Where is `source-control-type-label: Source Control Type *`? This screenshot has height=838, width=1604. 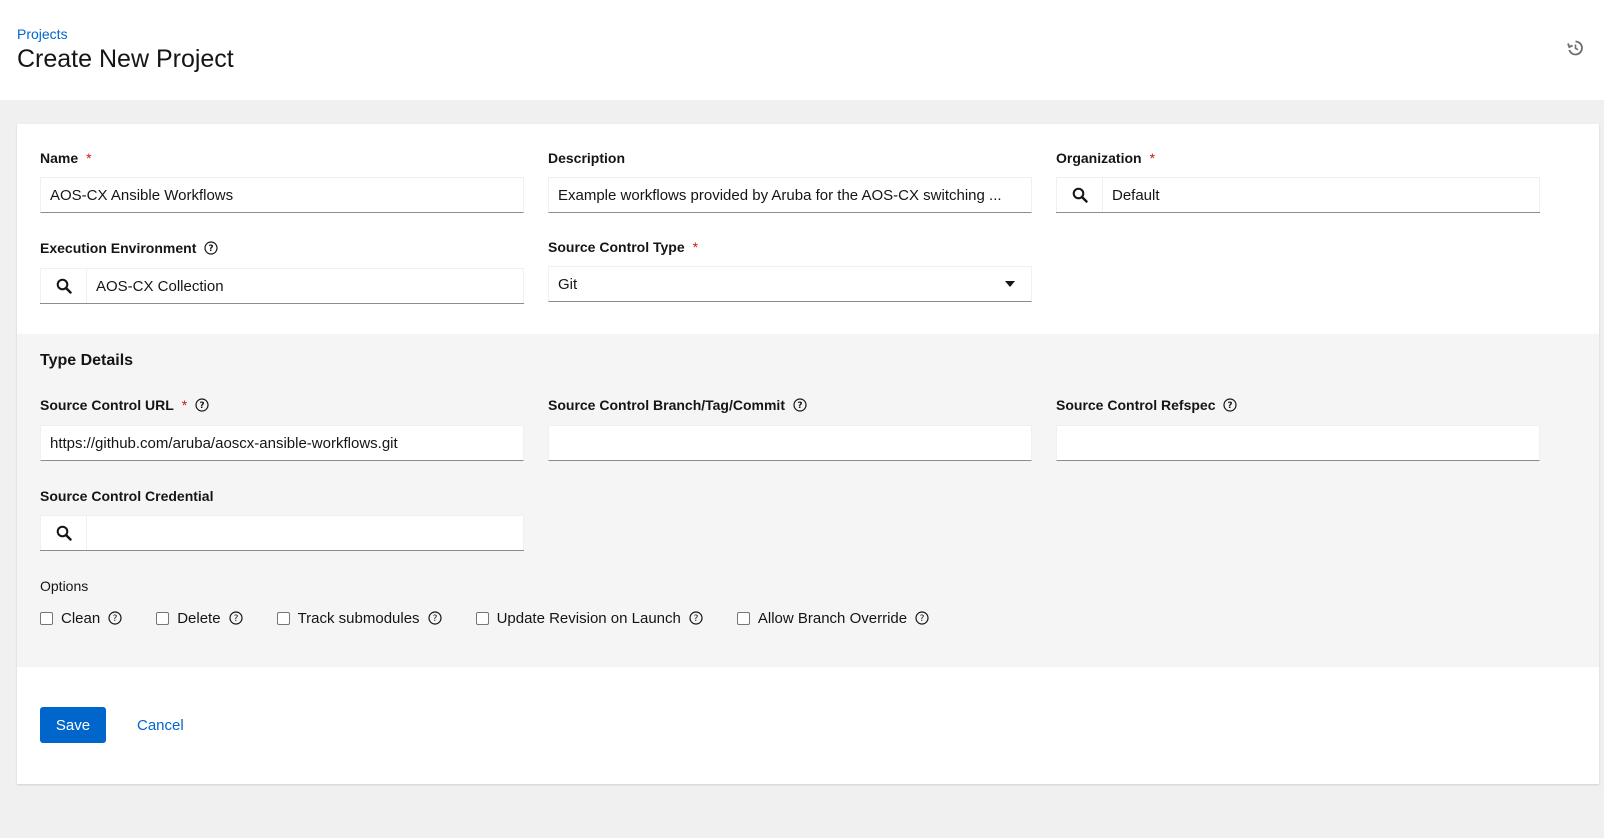 source-control-type-label: Source Control Type * is located at coordinates (623, 247).